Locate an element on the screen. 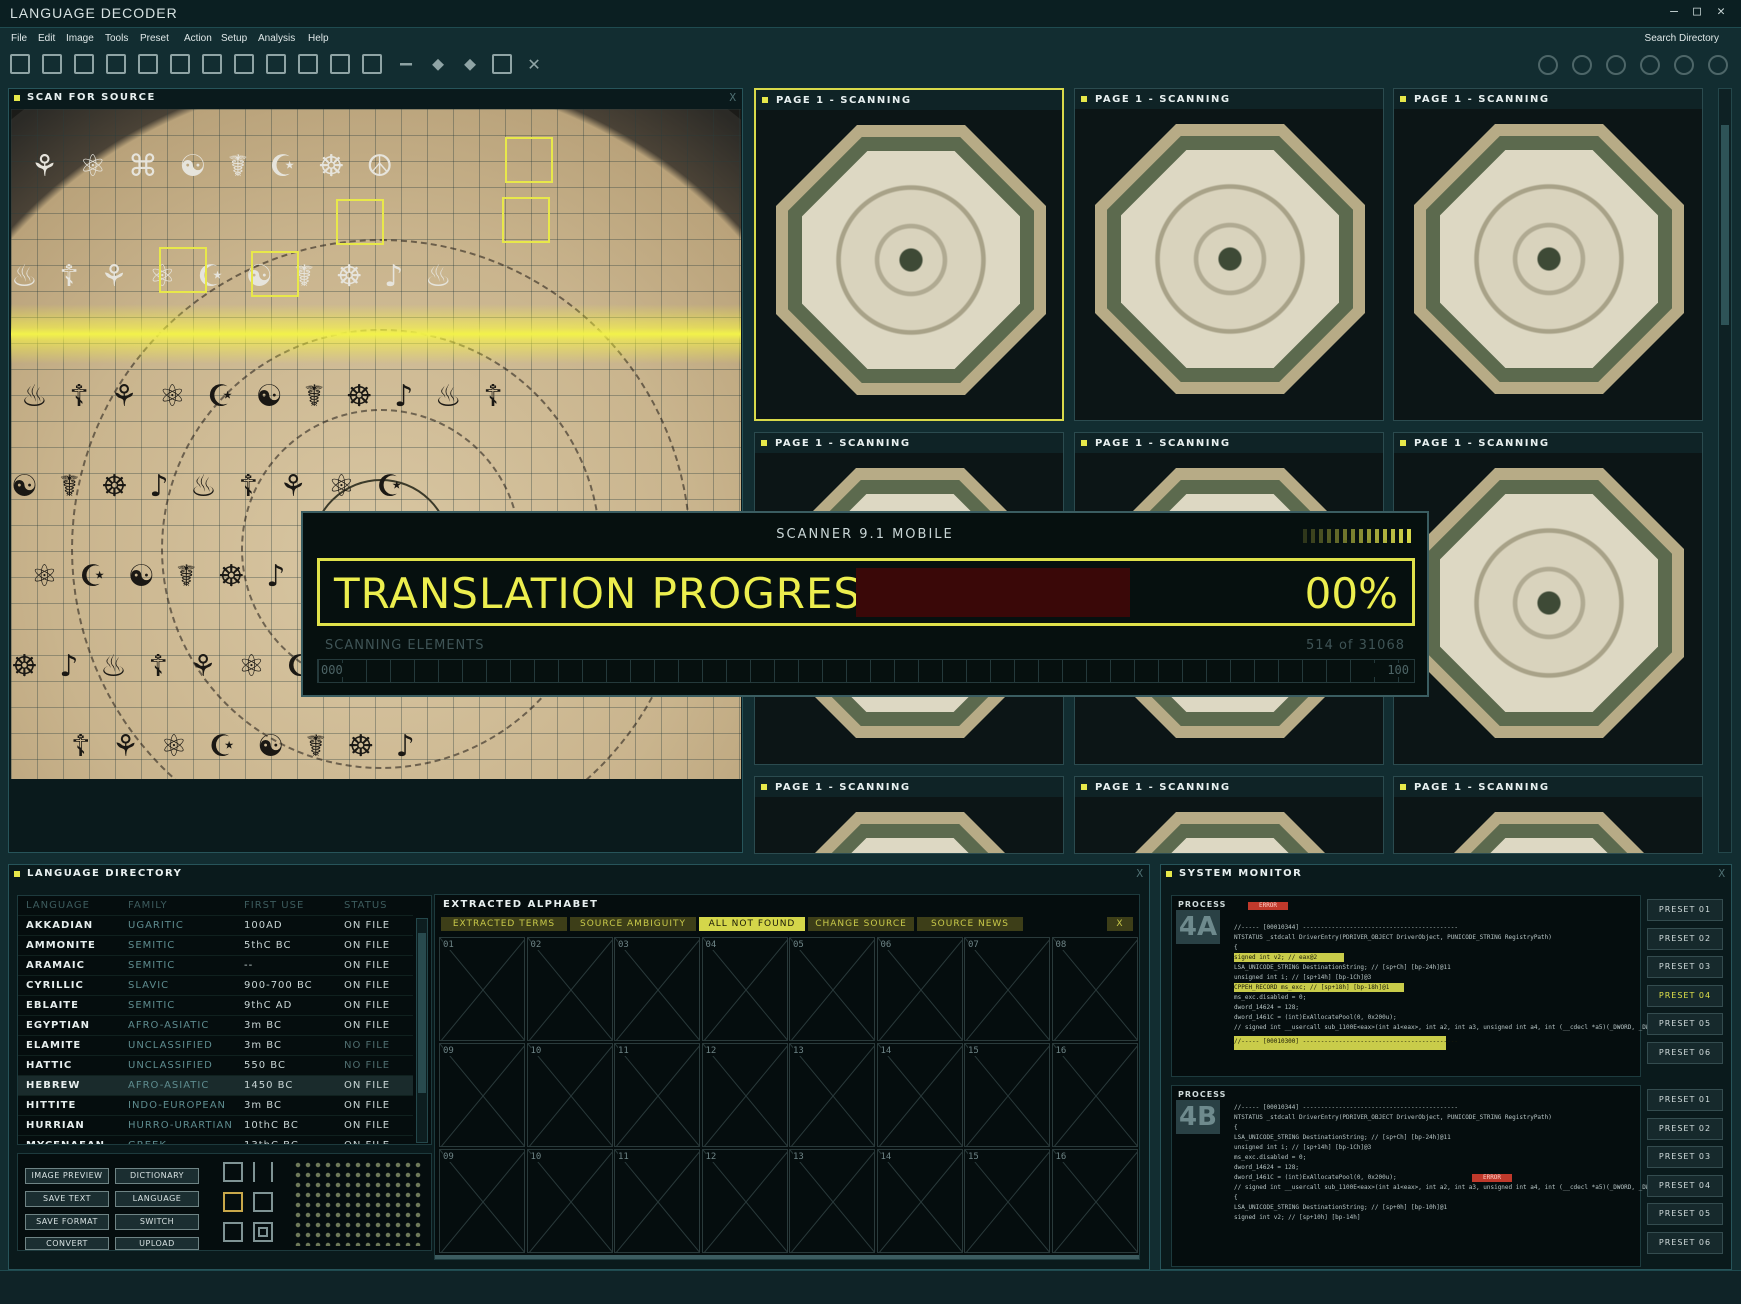 The image size is (1741, 1304). preset-button: PRESET 05 is located at coordinates (1685, 1214).